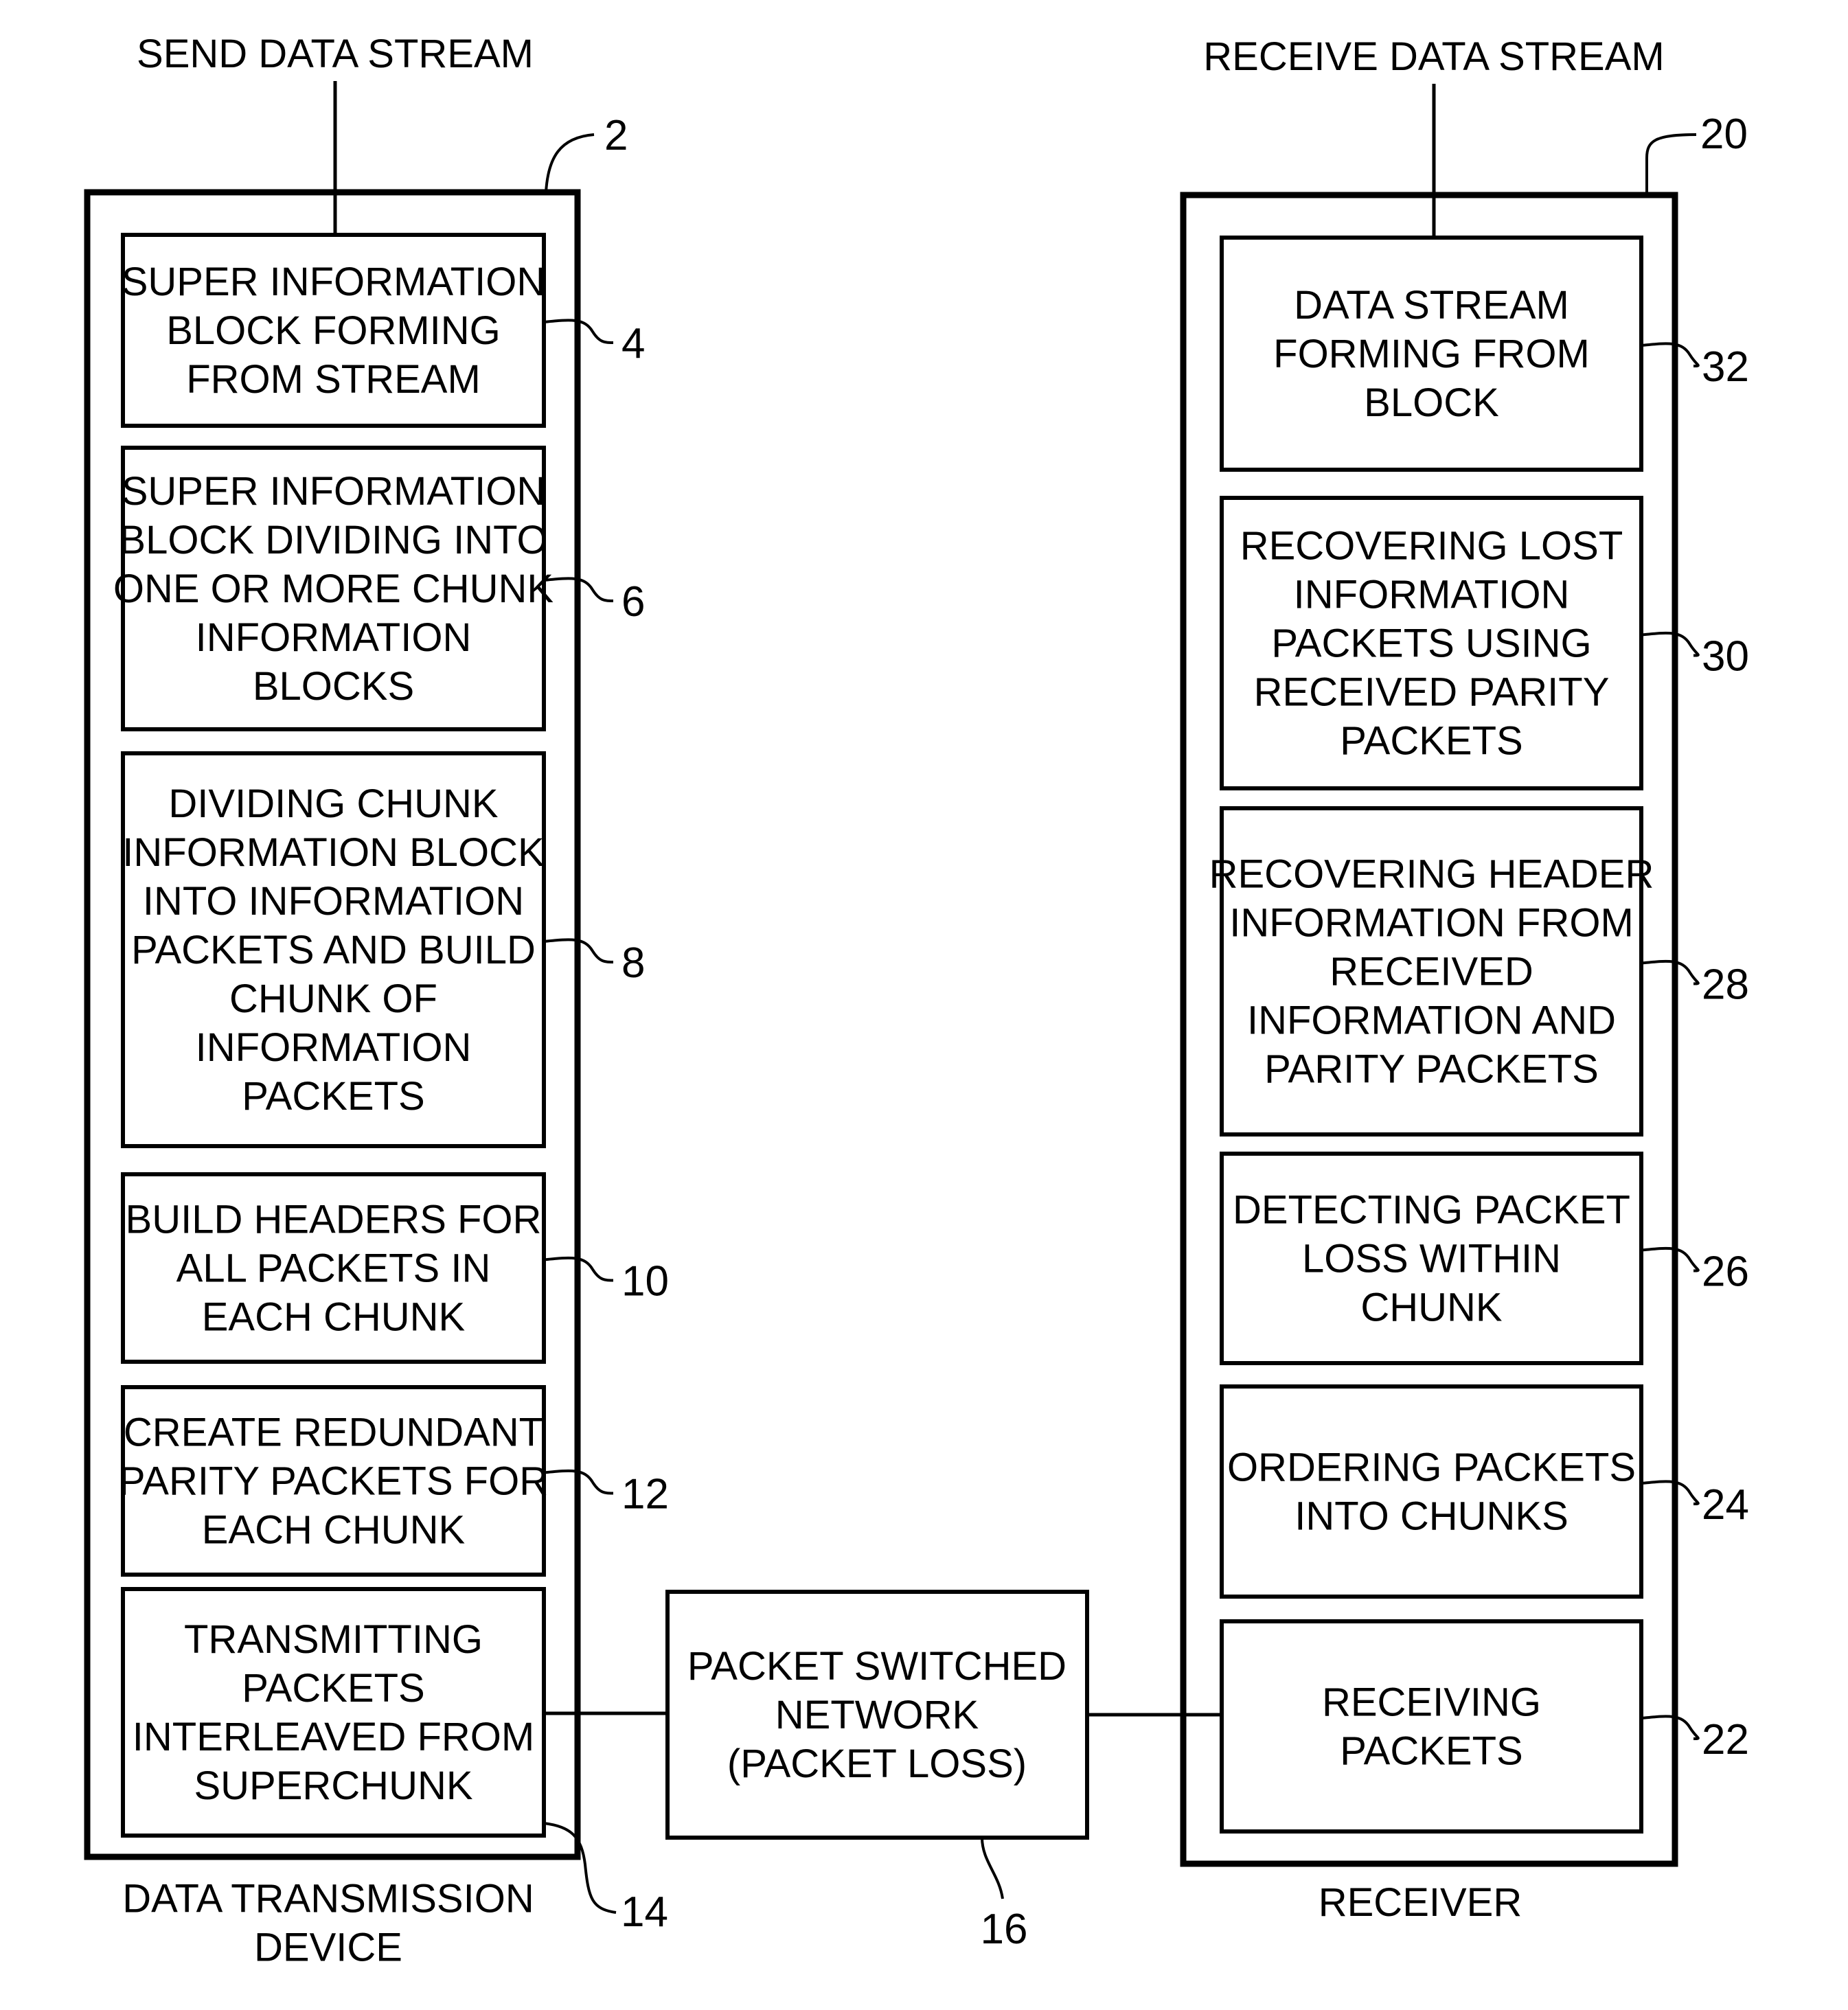  I want to click on receiver-step-text-line: INFORMATION FROM, so click(1431, 924).